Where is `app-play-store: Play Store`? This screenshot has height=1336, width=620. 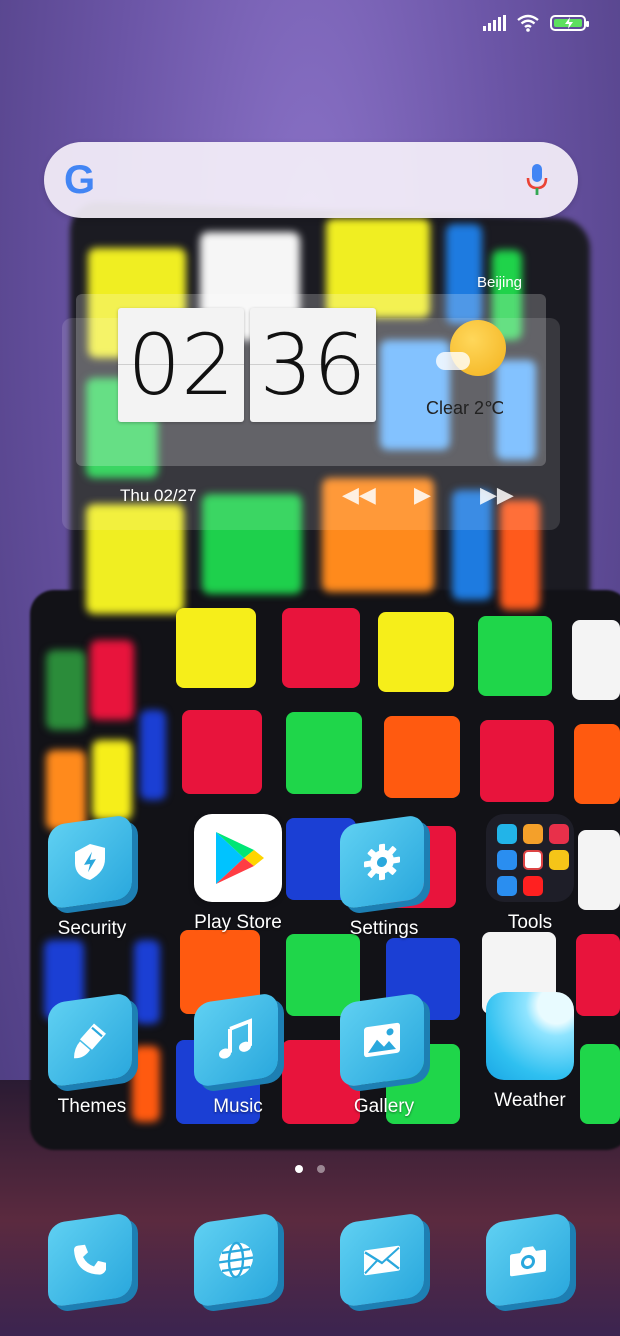 app-play-store: Play Store is located at coordinates (238, 874).